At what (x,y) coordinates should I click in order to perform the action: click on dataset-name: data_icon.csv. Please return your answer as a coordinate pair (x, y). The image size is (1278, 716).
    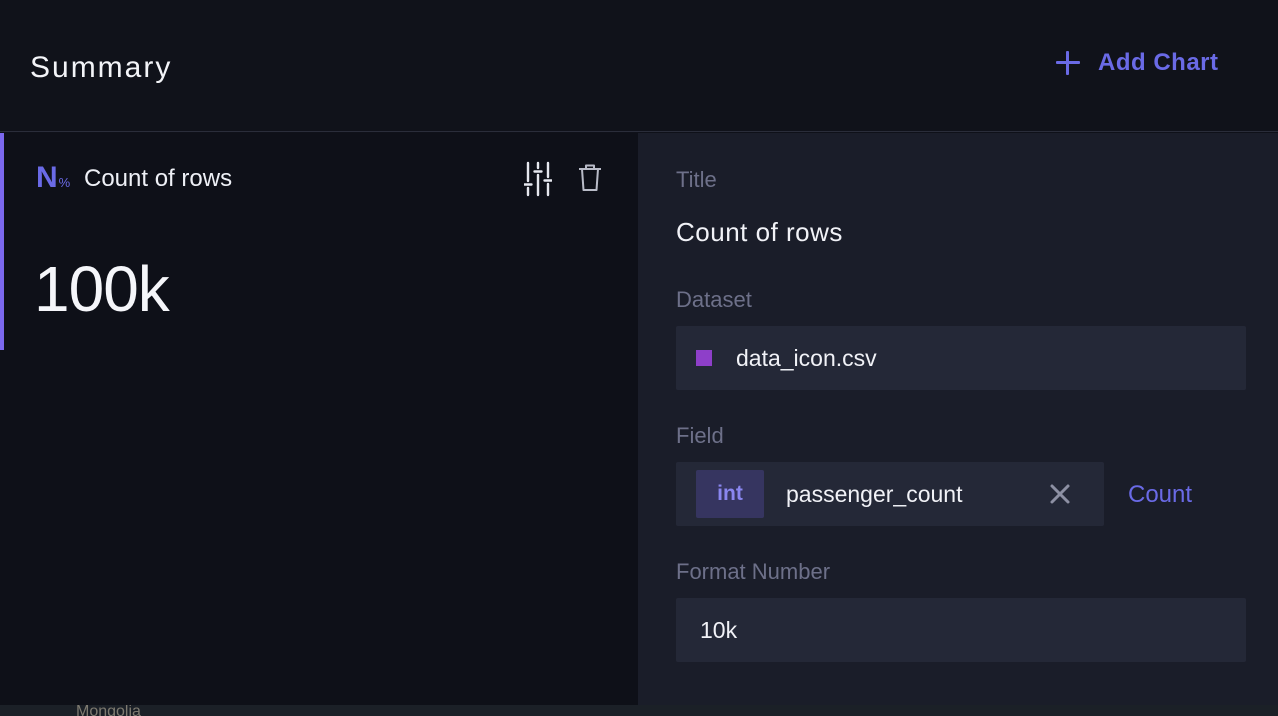
    Looking at the image, I should click on (806, 358).